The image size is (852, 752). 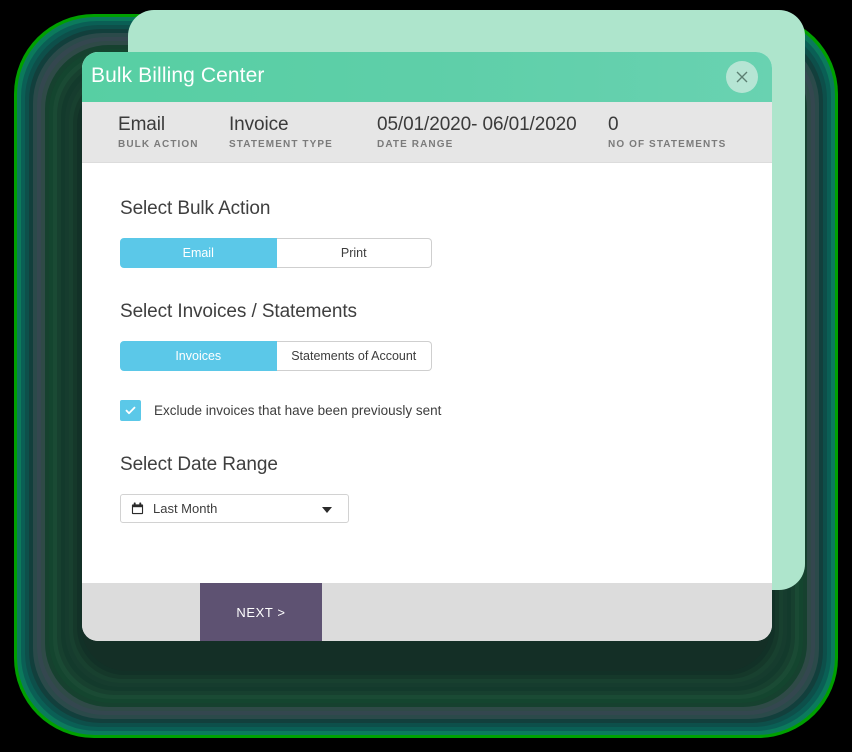 What do you see at coordinates (613, 124) in the screenshot?
I see `summary-value: 0` at bounding box center [613, 124].